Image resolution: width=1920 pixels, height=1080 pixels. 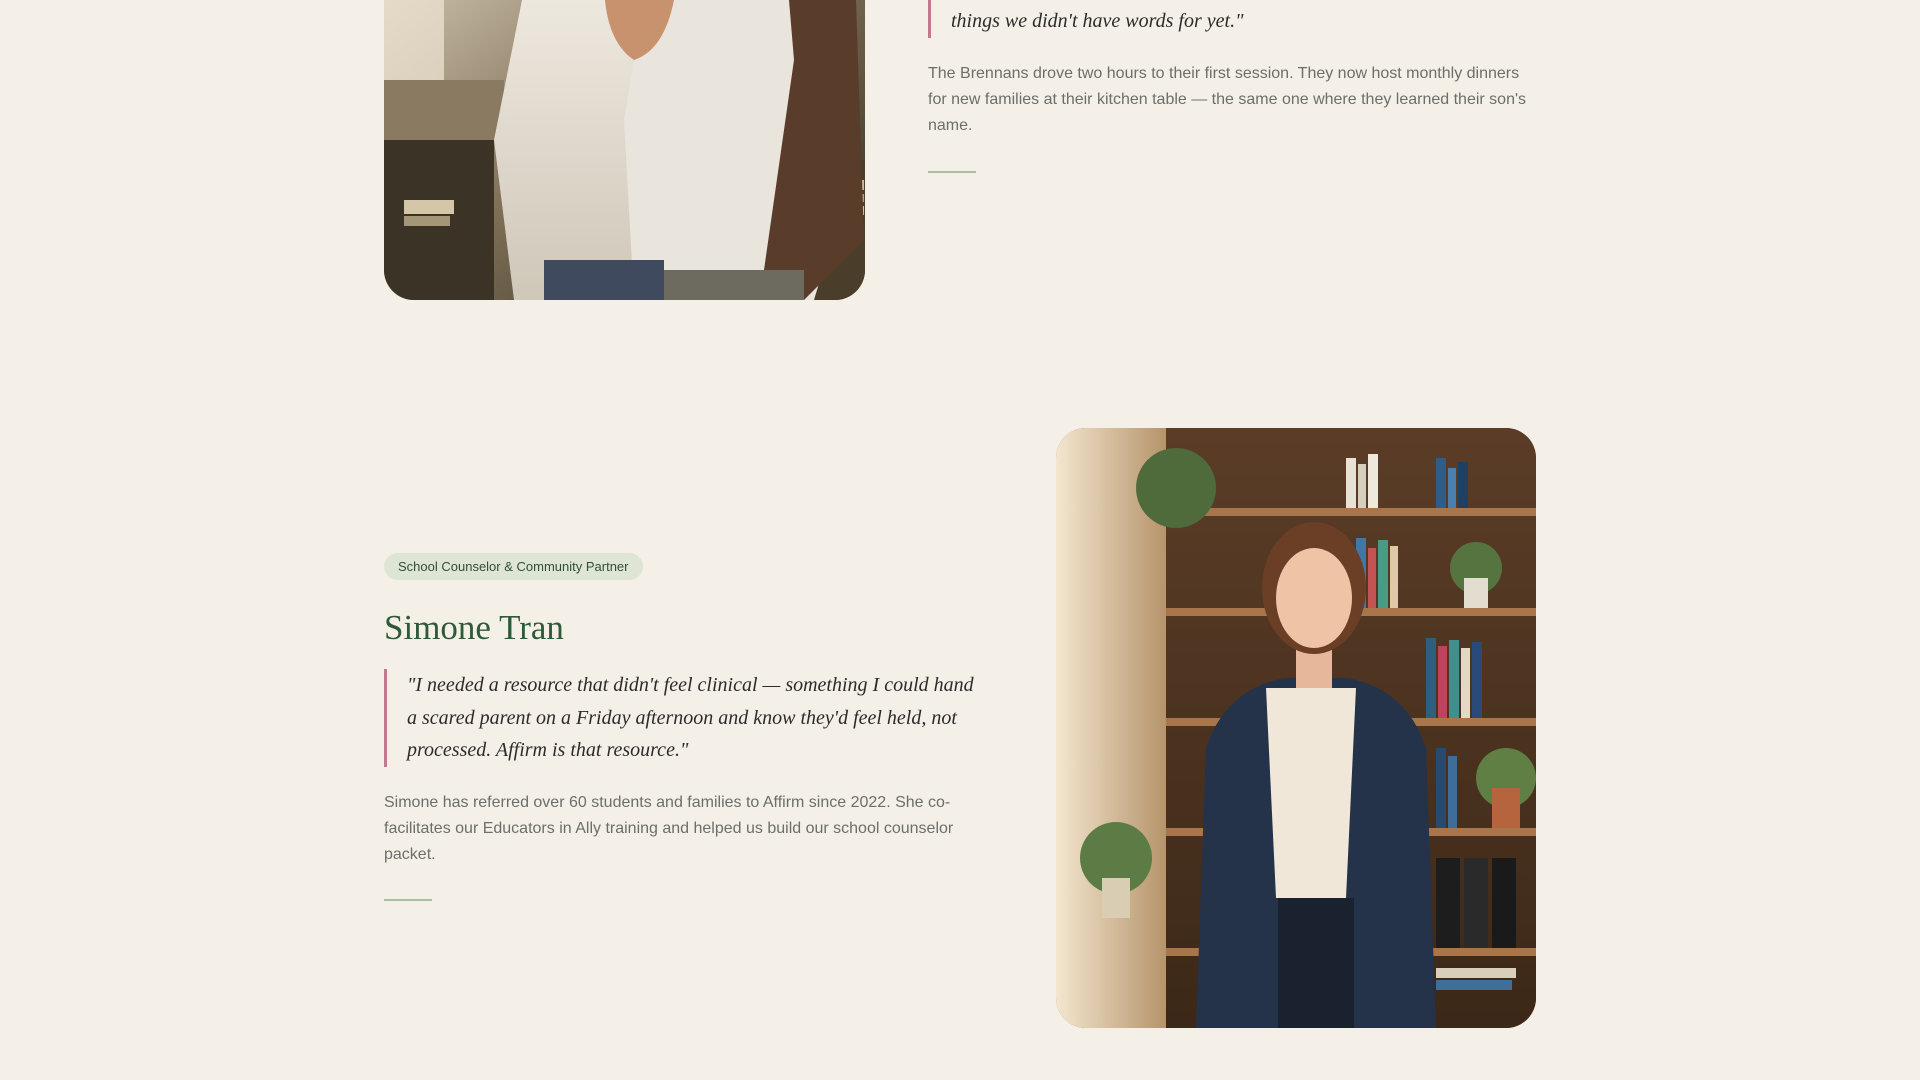 What do you see at coordinates (1296, 728) in the screenshot?
I see `simone-tran-photo` at bounding box center [1296, 728].